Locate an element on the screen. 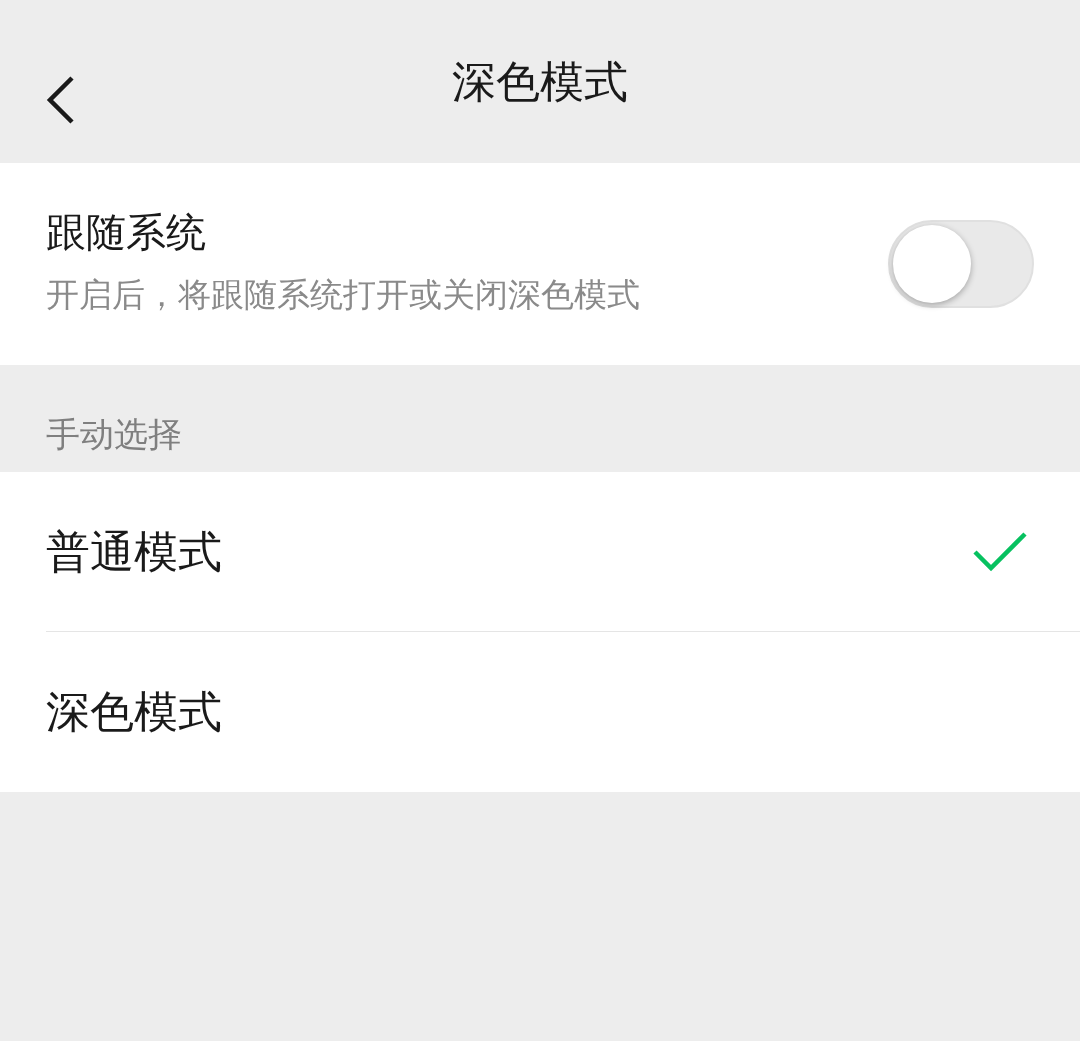  checkmark-icon is located at coordinates (1000, 551).